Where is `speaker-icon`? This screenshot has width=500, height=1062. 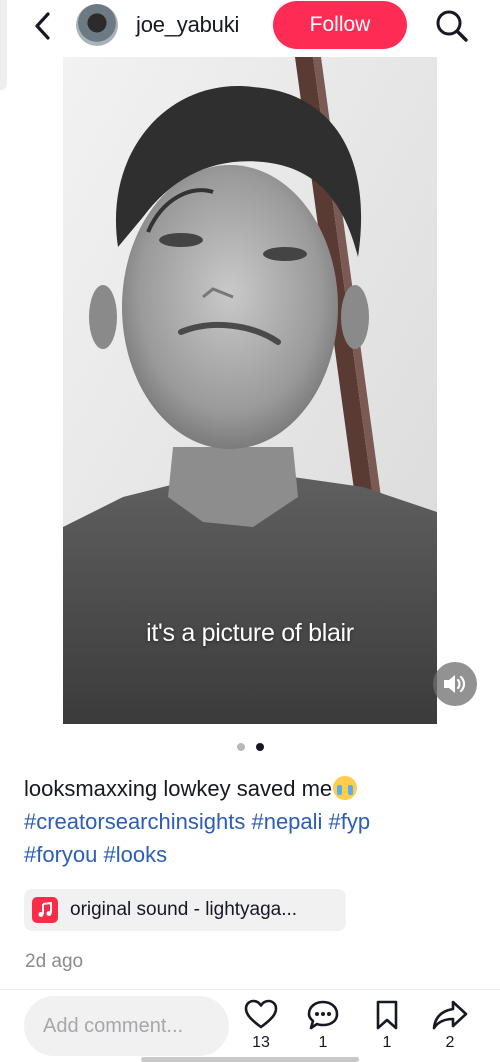
speaker-icon is located at coordinates (455, 684).